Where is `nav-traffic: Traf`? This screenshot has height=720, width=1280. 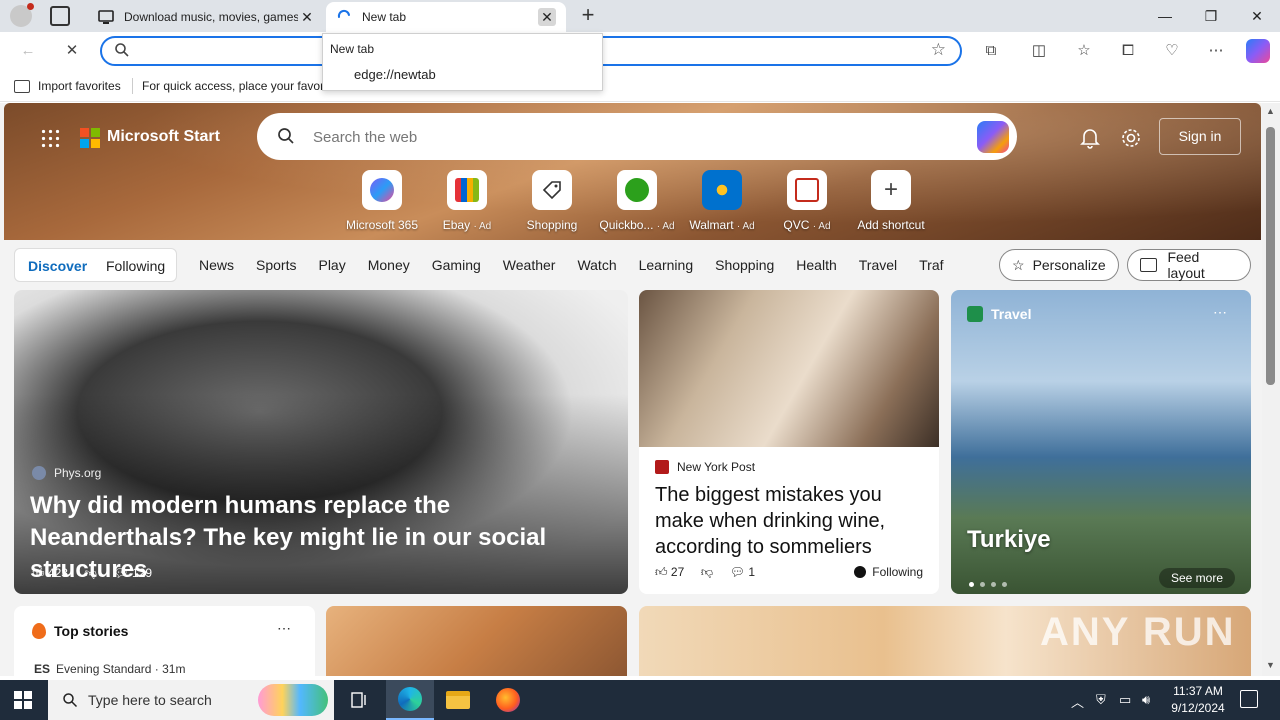
nav-traffic: Traf is located at coordinates (931, 265).